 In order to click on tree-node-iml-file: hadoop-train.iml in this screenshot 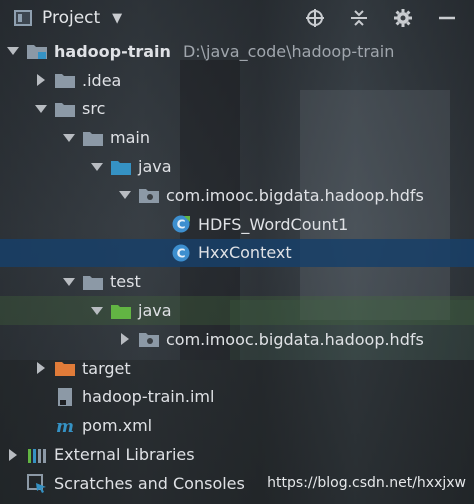, I will do `click(237, 397)`.